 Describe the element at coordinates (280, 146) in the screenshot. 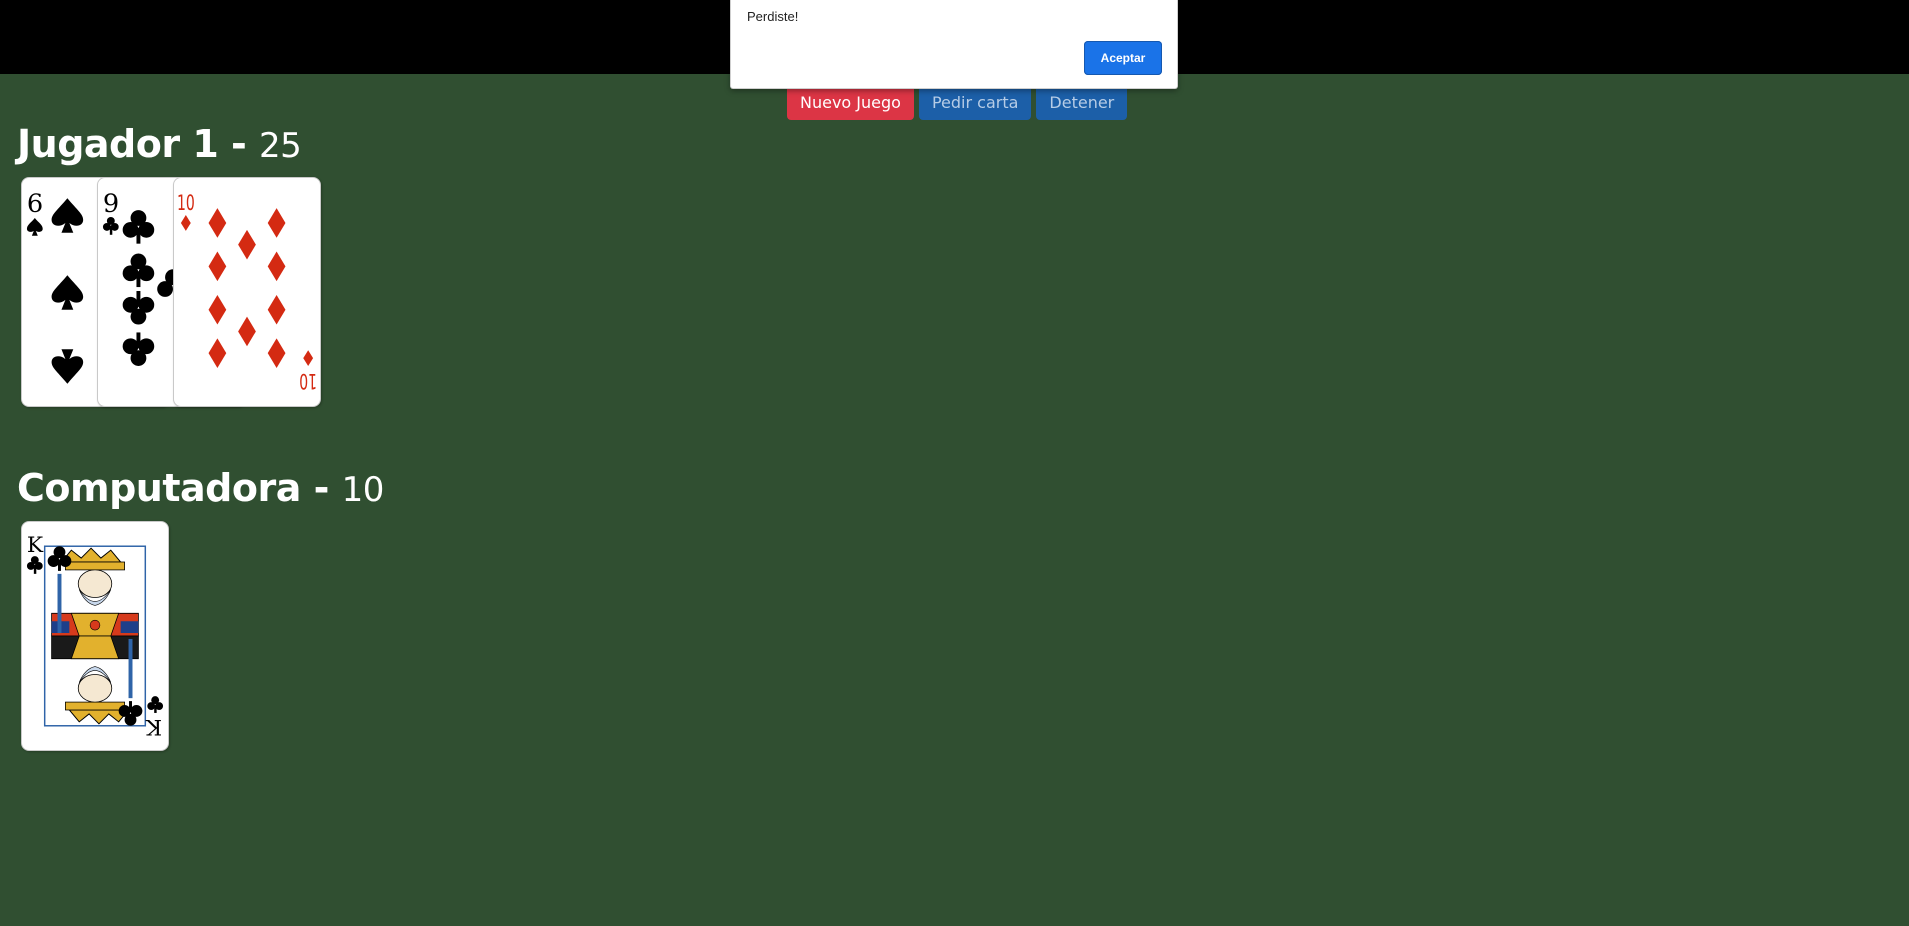

I see `player-score: 25` at that location.